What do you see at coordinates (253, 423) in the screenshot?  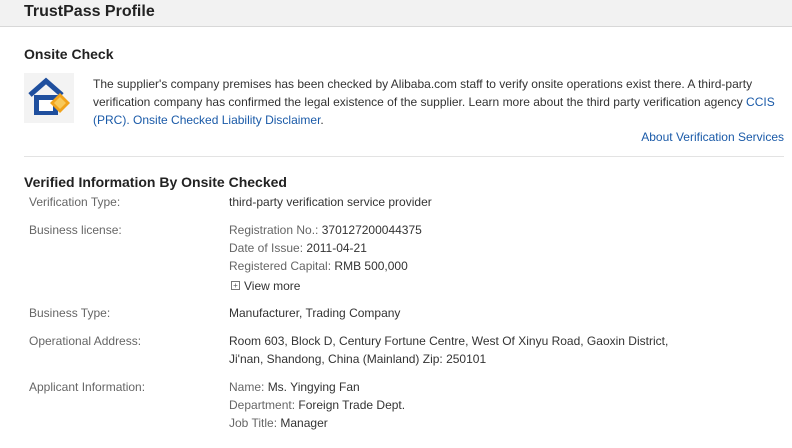 I see `applicant-job-title-key: Job Title:` at bounding box center [253, 423].